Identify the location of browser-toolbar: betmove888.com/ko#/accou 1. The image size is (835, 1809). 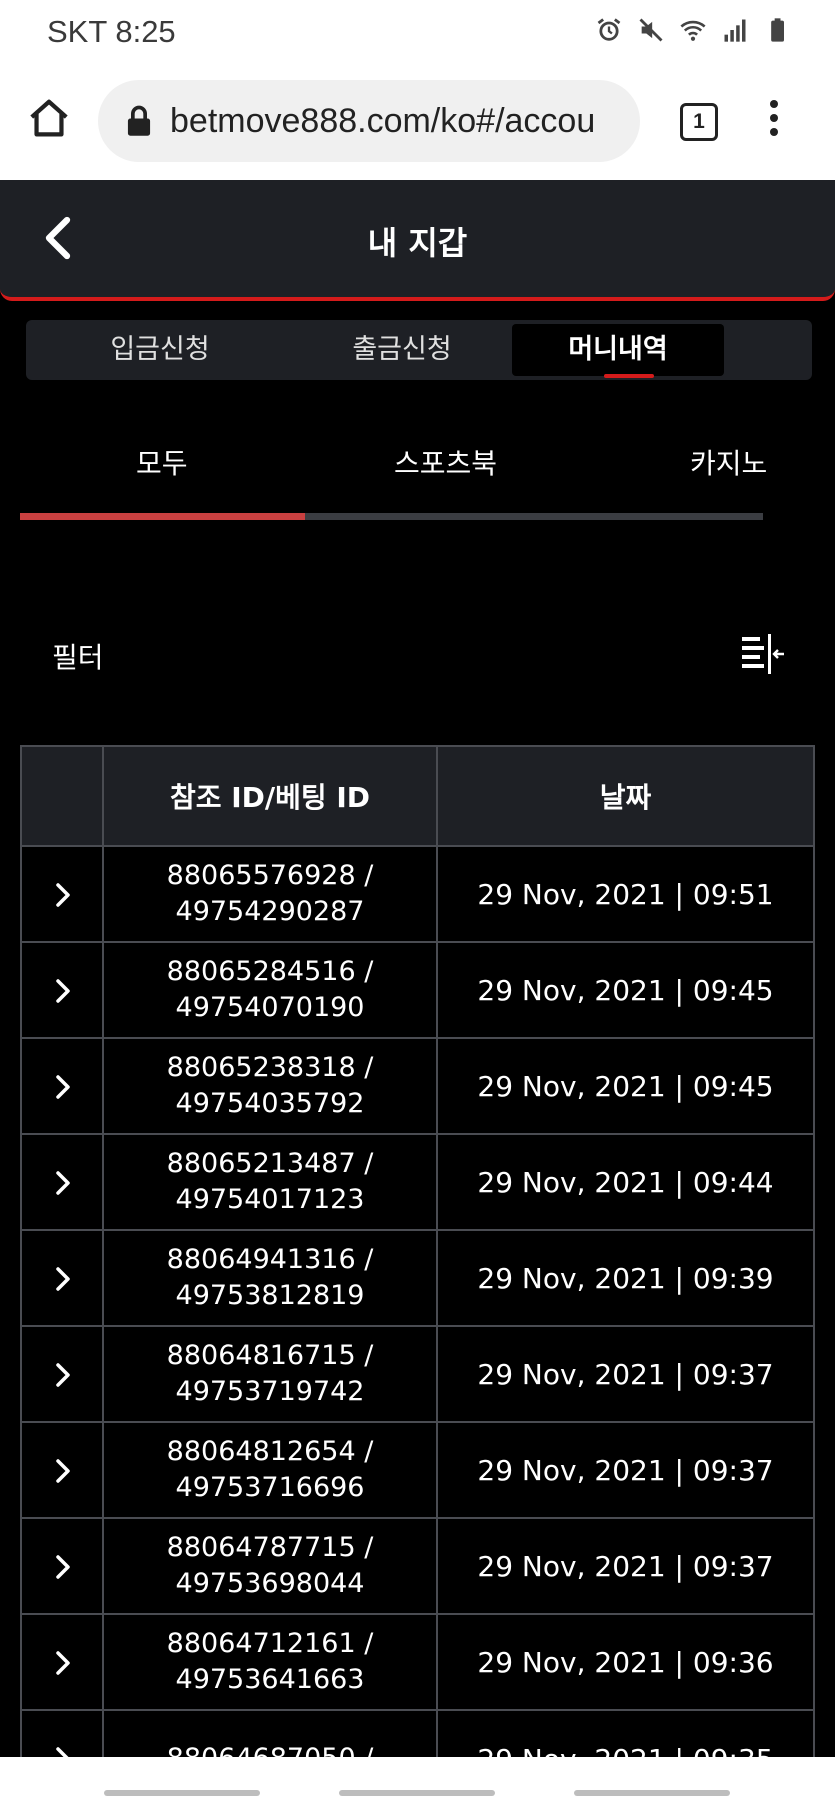
(417, 123).